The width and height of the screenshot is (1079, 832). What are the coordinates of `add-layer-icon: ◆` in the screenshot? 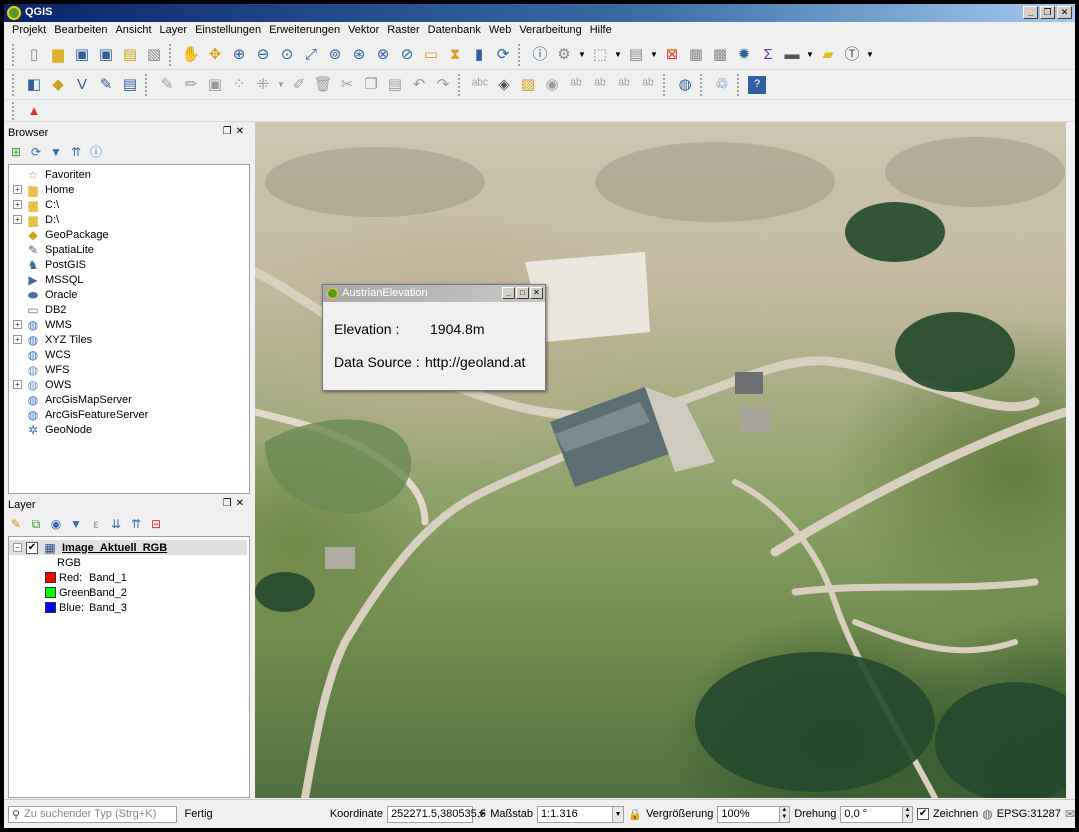 It's located at (58, 85).